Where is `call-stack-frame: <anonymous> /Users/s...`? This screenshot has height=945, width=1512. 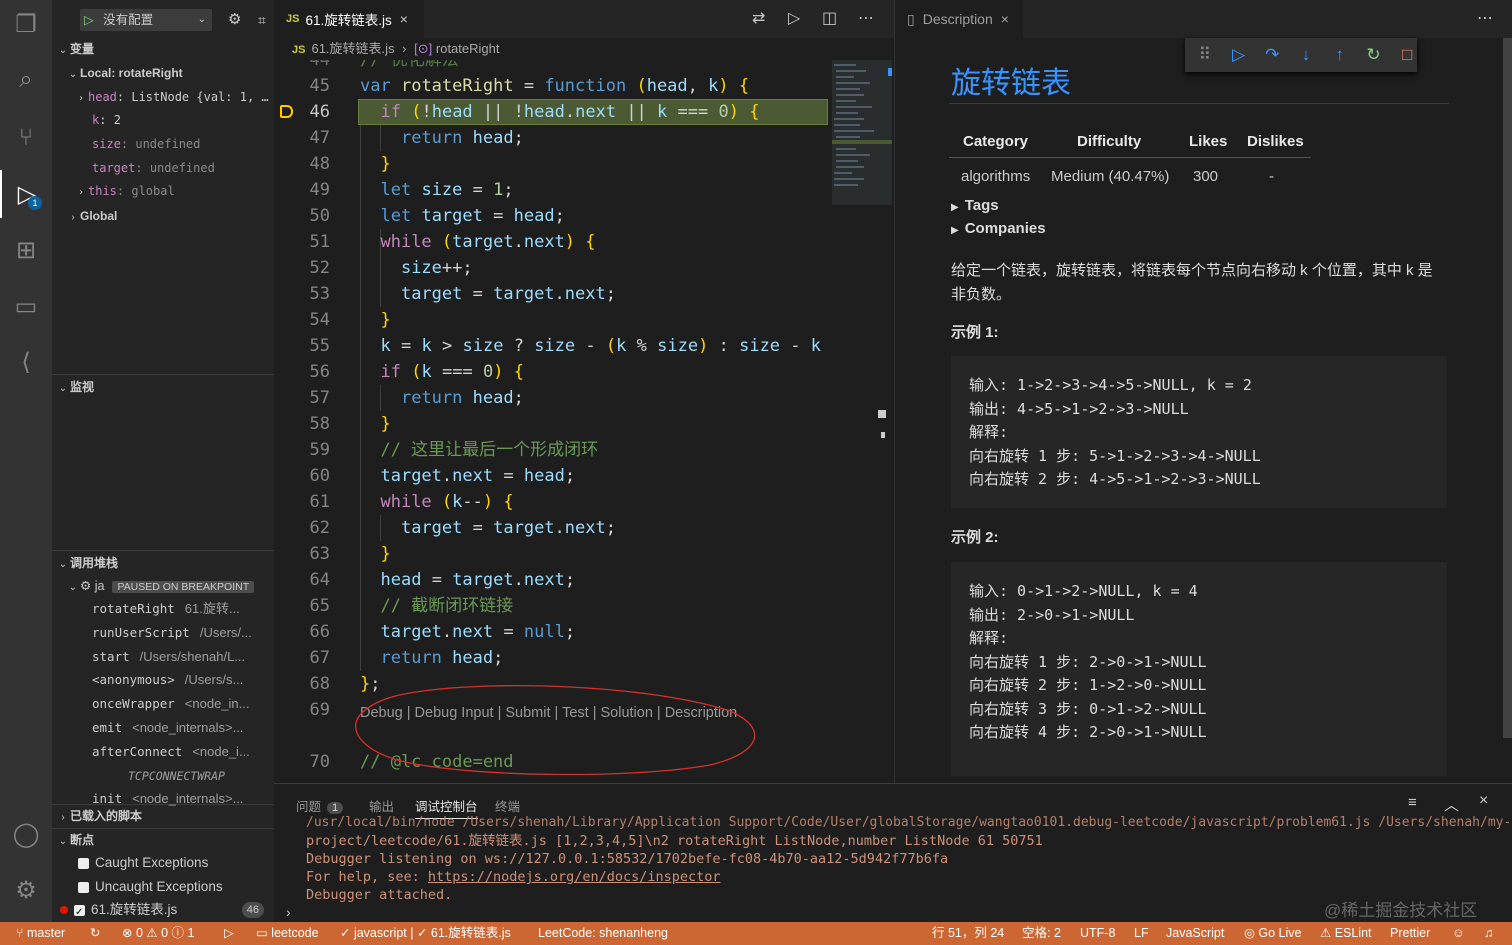 call-stack-frame: <anonymous> /Users/s... is located at coordinates (163, 680).